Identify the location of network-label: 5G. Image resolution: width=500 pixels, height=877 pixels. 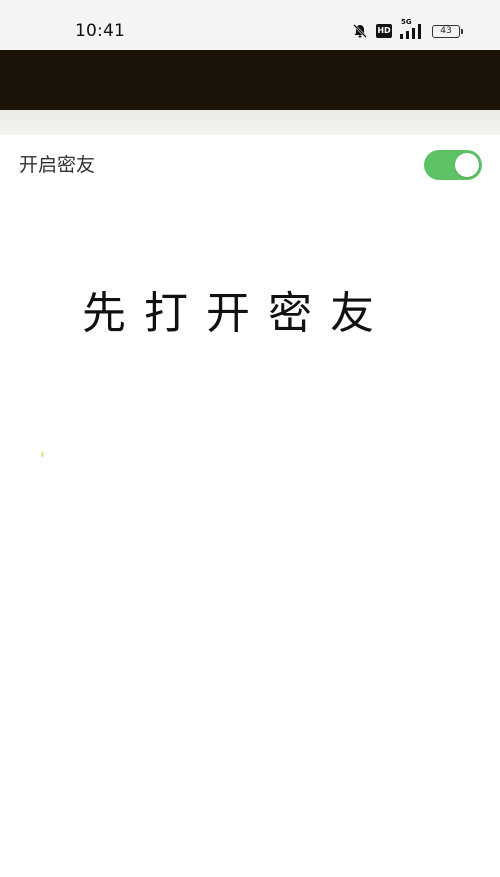
(406, 22).